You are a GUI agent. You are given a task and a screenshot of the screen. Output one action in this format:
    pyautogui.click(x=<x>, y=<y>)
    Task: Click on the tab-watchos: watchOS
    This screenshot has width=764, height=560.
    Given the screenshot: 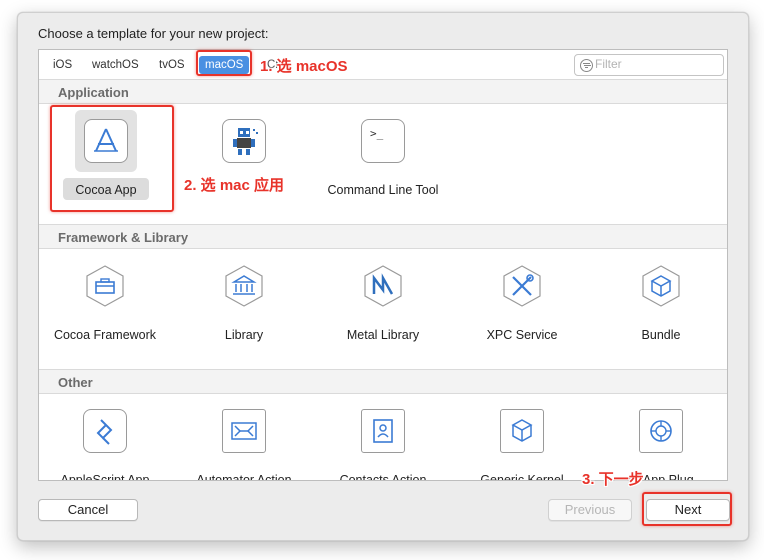 What is the action you would take?
    pyautogui.click(x=115, y=65)
    